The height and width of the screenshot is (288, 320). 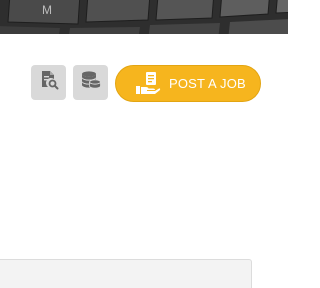 I want to click on header-keyboard-banner: M, so click(x=144, y=17).